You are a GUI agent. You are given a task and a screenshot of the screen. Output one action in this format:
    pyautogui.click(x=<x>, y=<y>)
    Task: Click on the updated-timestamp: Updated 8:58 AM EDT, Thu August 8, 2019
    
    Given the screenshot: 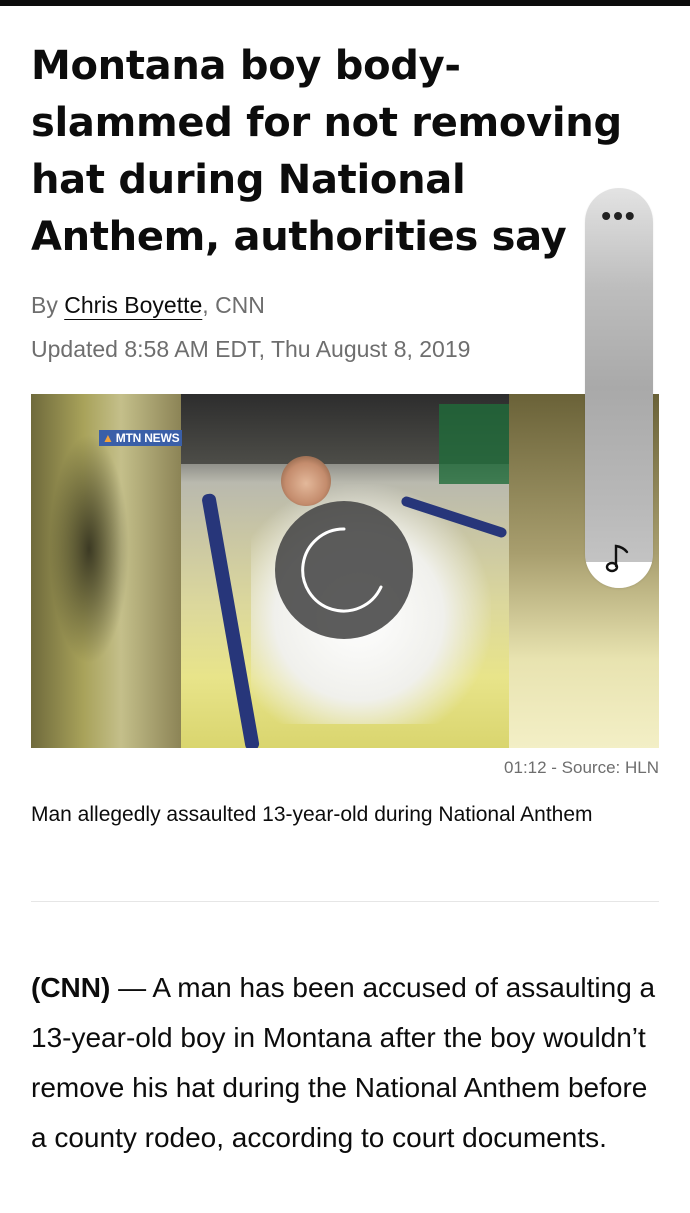 What is the action you would take?
    pyautogui.click(x=251, y=349)
    